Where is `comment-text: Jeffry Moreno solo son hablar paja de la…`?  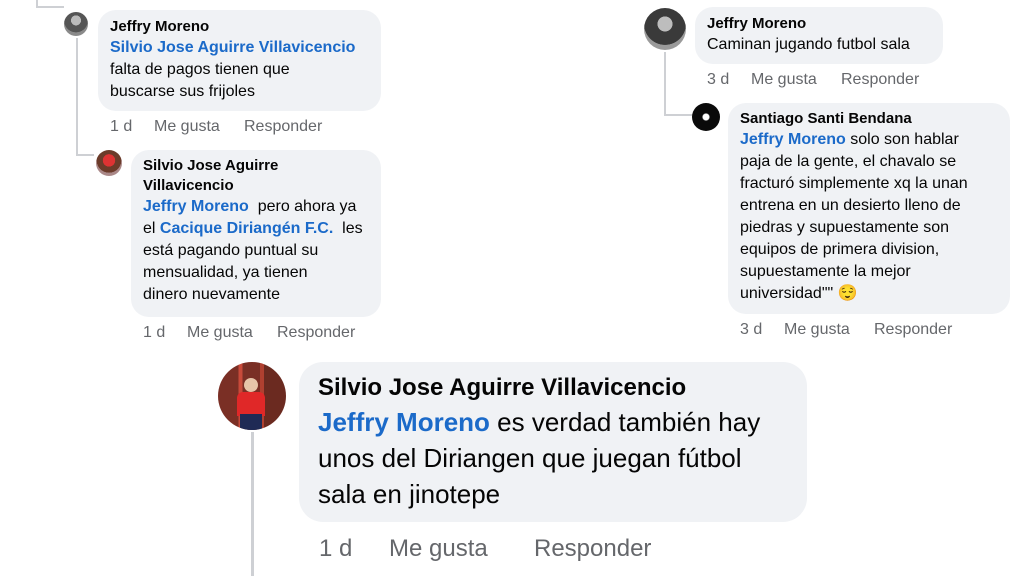
comment-text: Jeffry Moreno solo son hablar paja de la… is located at coordinates (854, 216).